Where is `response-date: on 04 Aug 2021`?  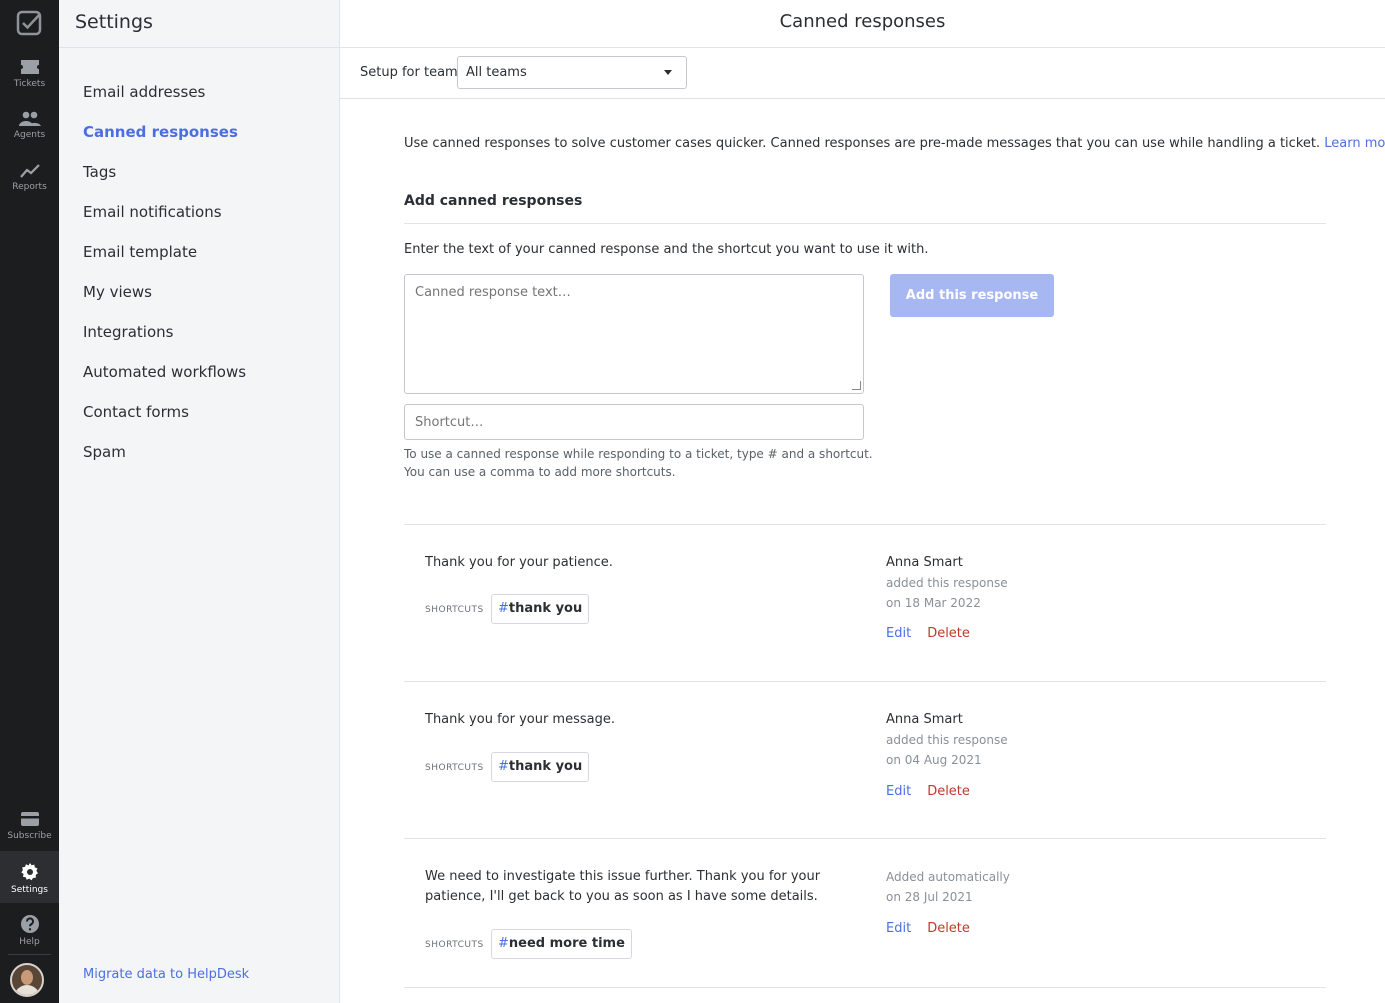 response-date: on 04 Aug 2021 is located at coordinates (934, 760).